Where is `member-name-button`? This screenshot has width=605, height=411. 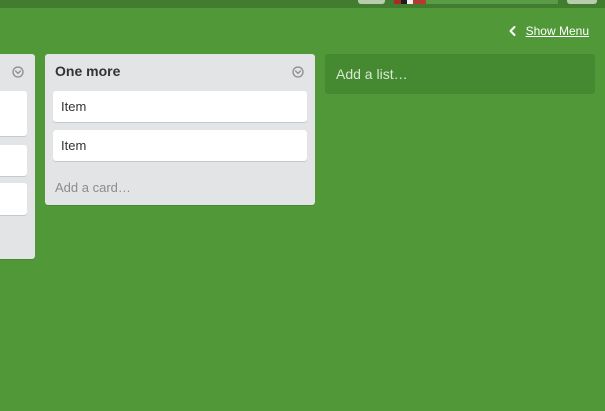
member-name-button is located at coordinates (492, 2).